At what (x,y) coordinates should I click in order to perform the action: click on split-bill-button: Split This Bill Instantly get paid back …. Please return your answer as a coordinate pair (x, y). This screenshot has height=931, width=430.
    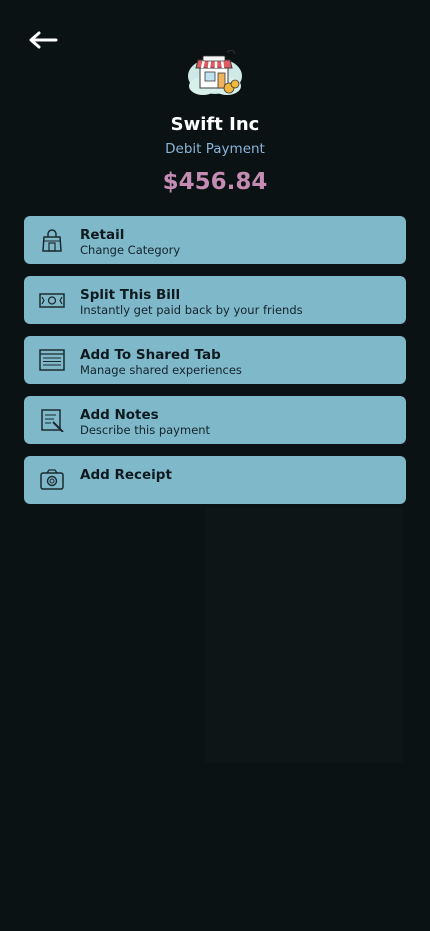
    Looking at the image, I should click on (215, 300).